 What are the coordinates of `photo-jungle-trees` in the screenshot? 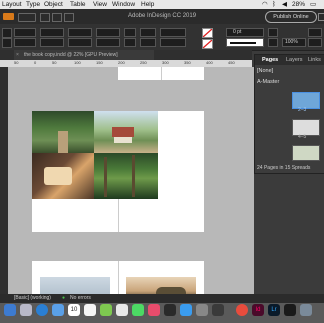 It's located at (126, 176).